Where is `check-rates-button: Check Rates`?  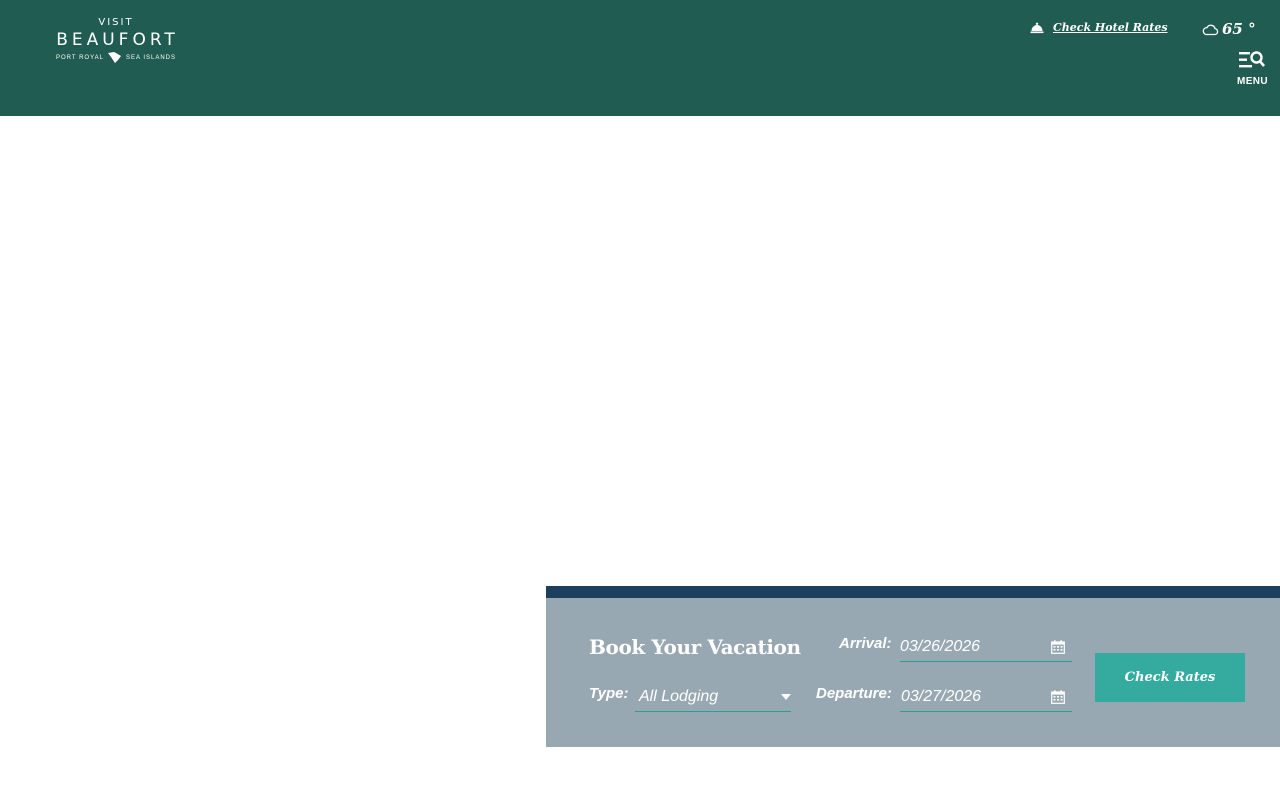
check-rates-button: Check Rates is located at coordinates (1170, 677).